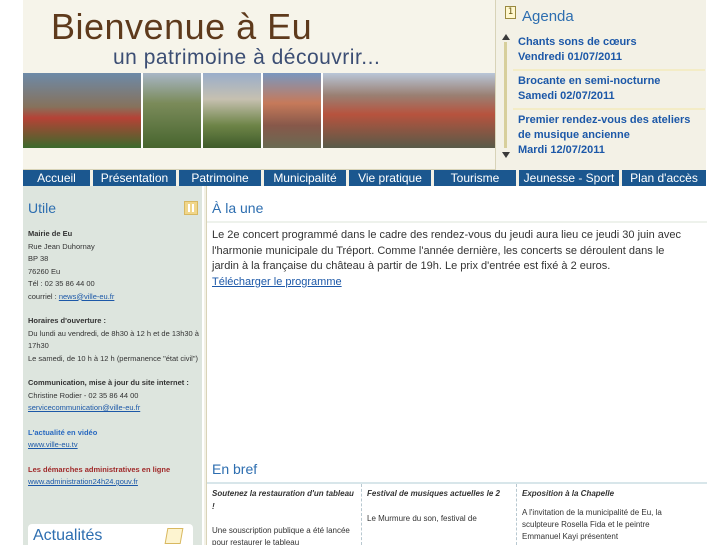 The image size is (727, 545). I want to click on agenda-item: Chants sons de cœurs Vendredi 01/07/2011, so click(609, 50).